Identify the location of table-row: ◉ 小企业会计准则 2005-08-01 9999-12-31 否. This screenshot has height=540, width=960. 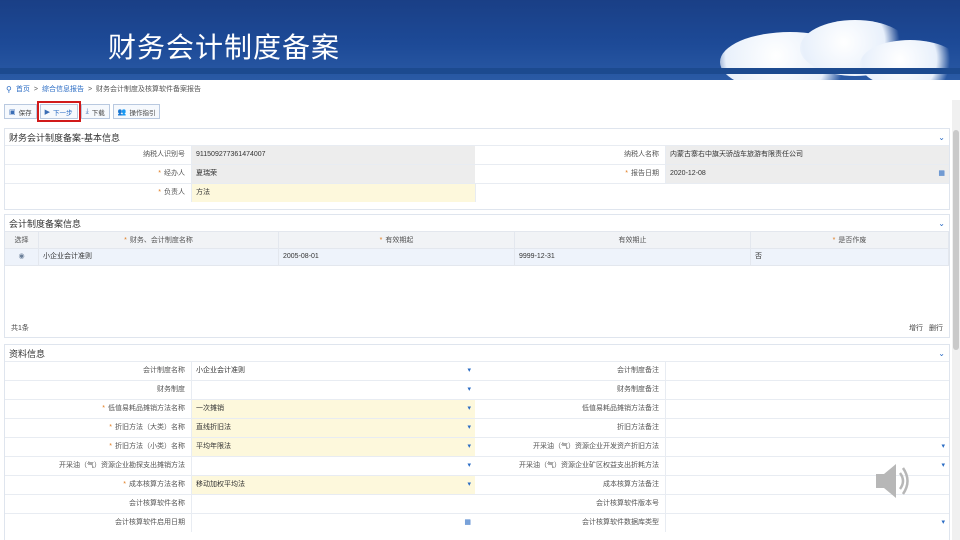
(477, 257).